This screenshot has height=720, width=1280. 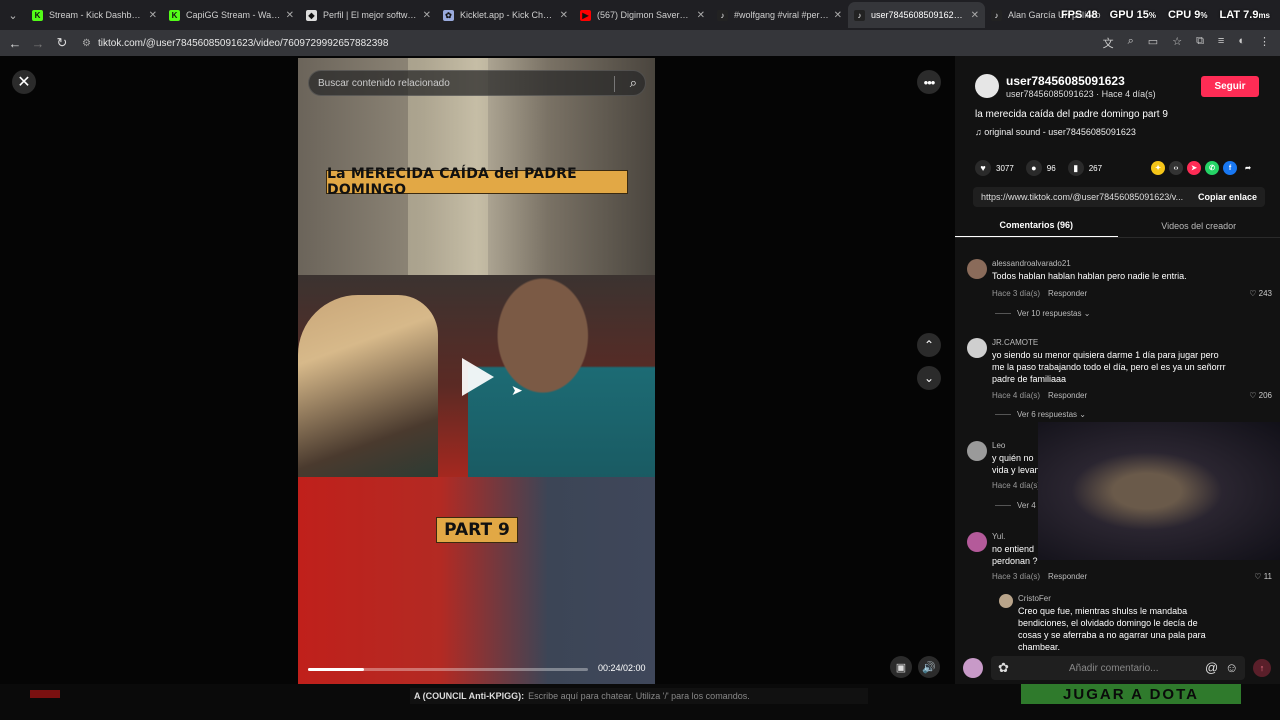 I want to click on copy-link-button: Copiar enlace, so click(x=1227, y=197).